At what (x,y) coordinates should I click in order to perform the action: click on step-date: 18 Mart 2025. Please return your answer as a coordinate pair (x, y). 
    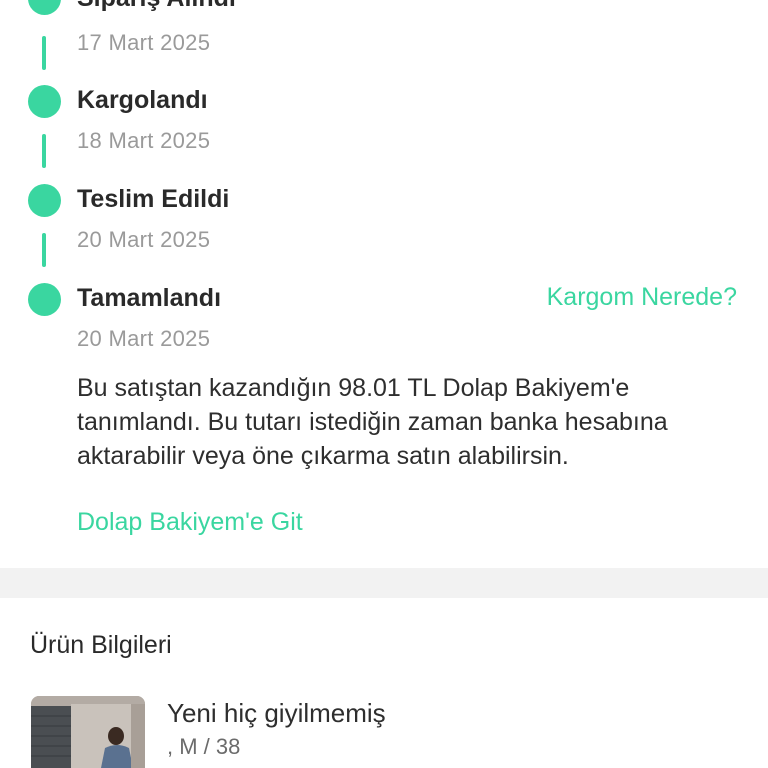
    Looking at the image, I should click on (144, 140).